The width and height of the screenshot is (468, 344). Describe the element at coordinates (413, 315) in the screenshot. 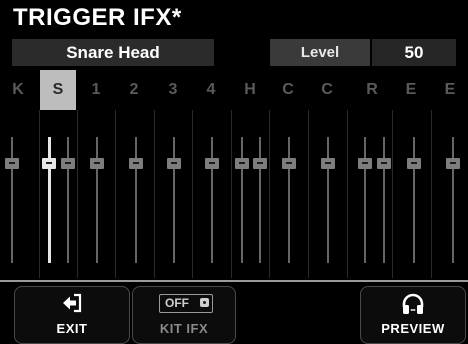

I see `preview-button: PREVIEW` at that location.